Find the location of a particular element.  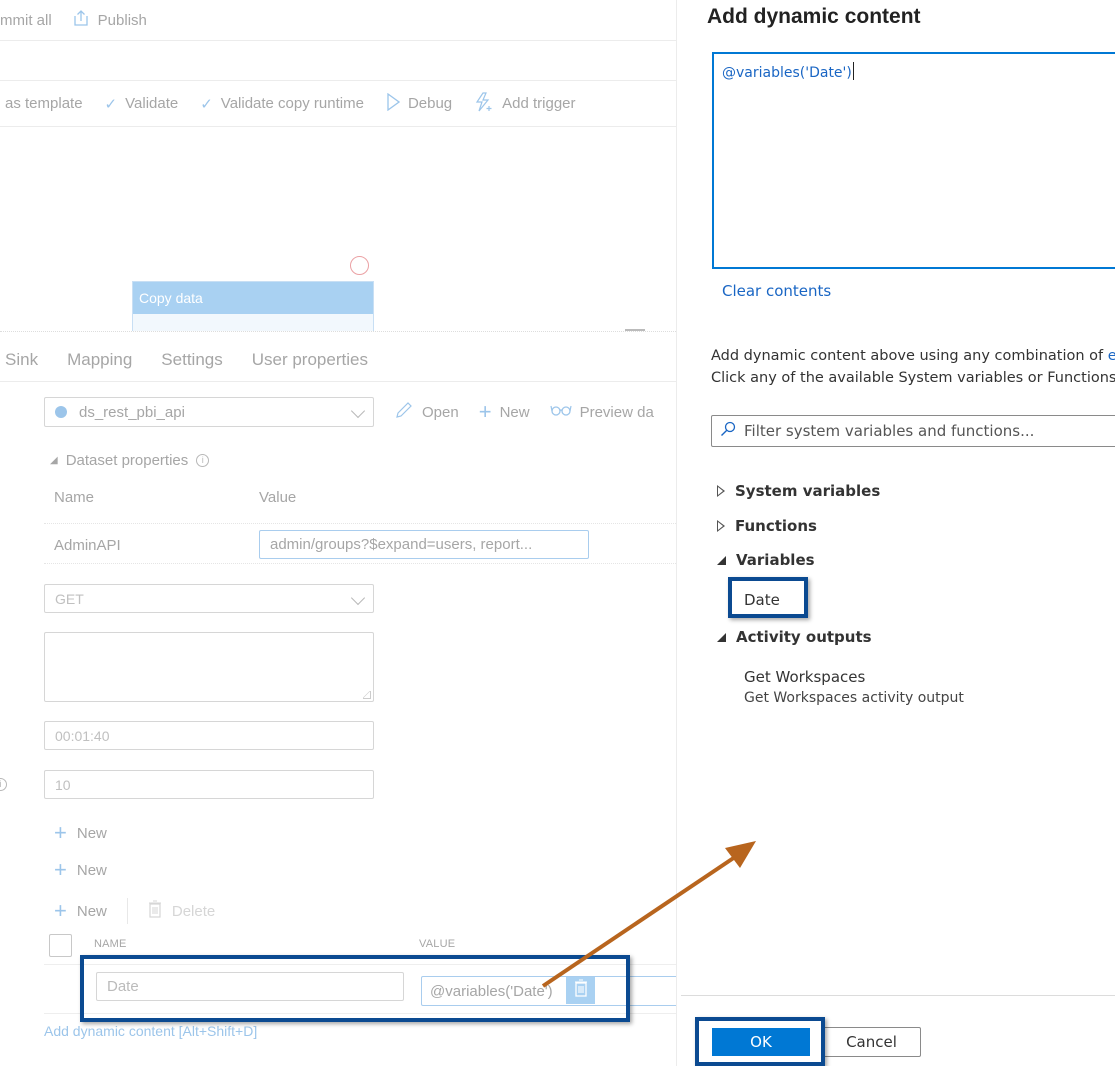

expressions-link: ex is located at coordinates (1111, 356).